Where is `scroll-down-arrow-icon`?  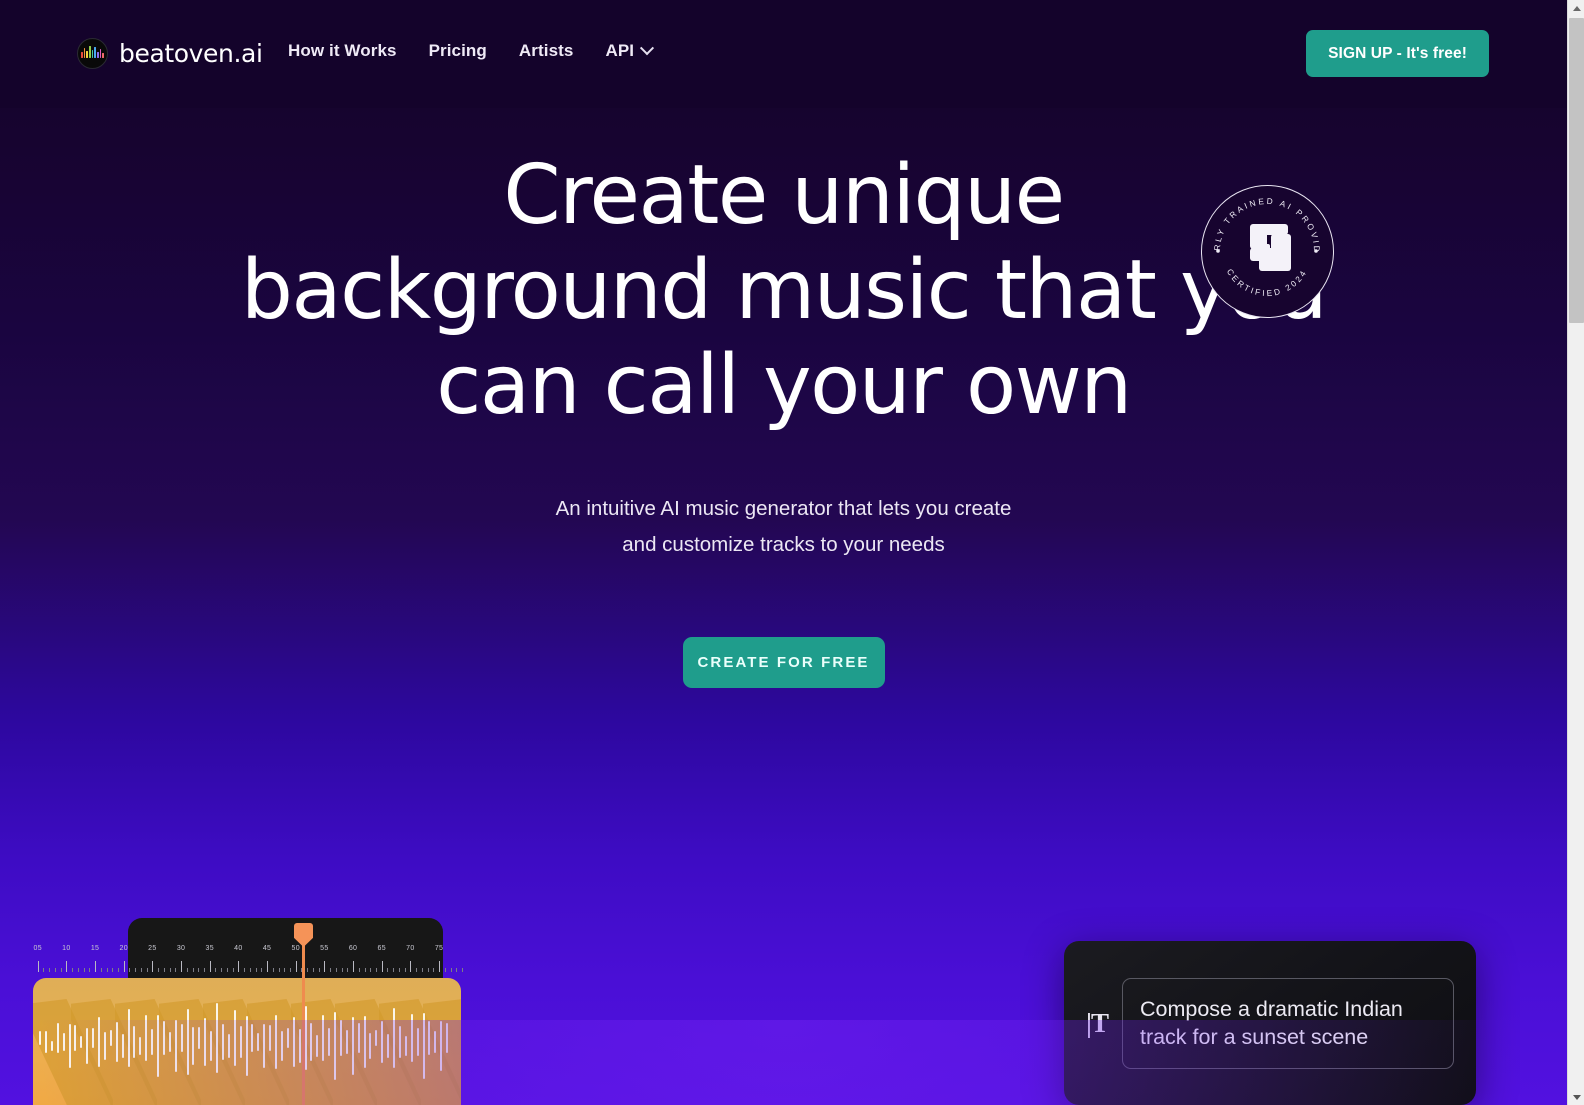
scroll-down-arrow-icon is located at coordinates (1576, 1096).